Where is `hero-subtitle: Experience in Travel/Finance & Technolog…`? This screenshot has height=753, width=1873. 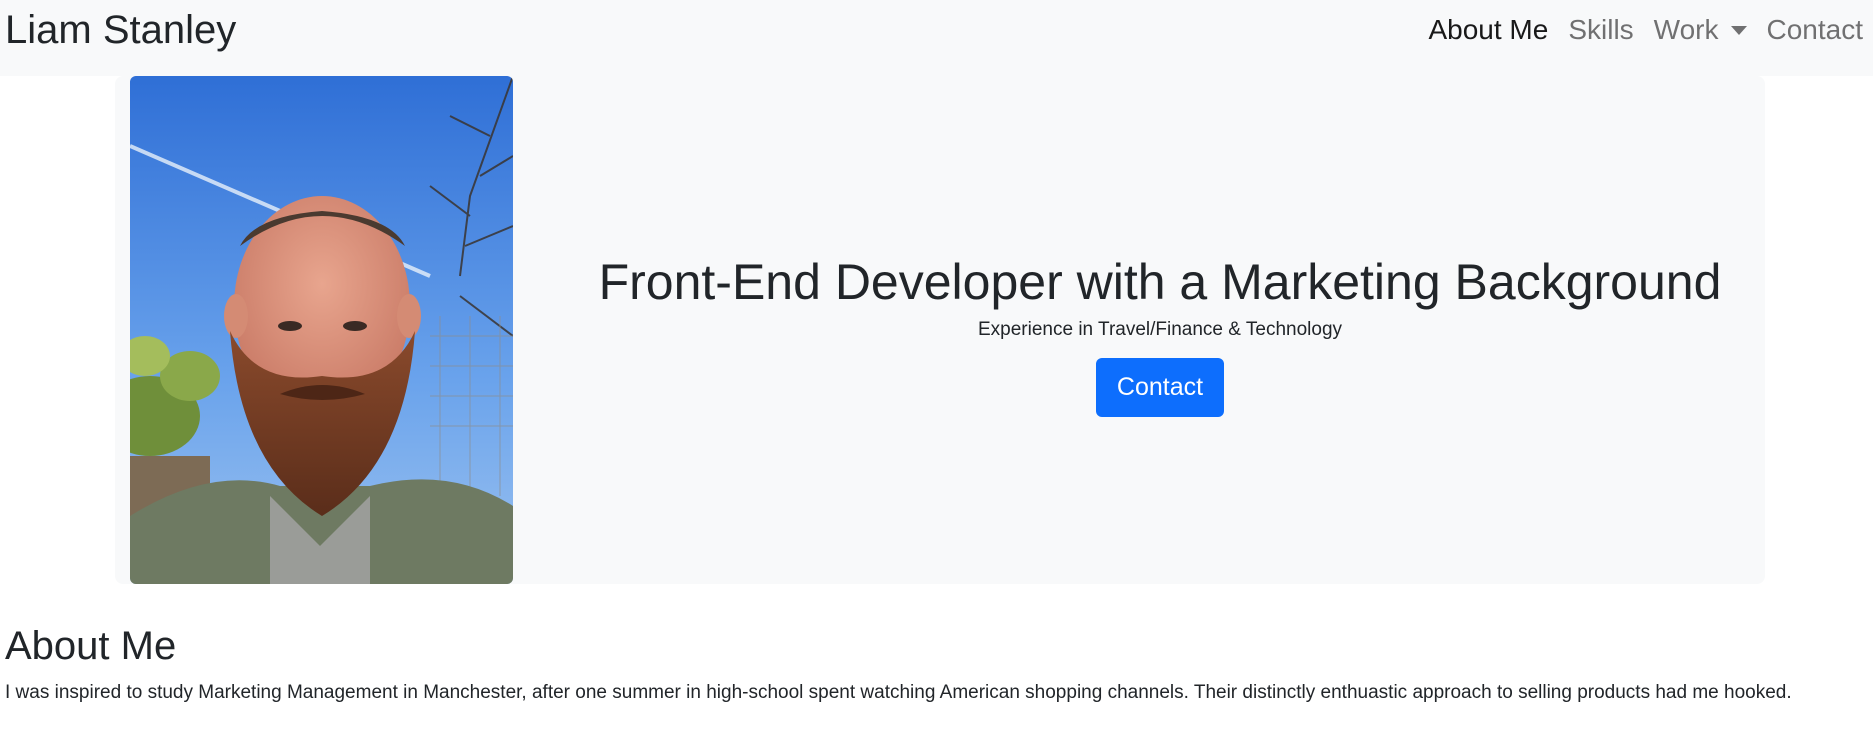 hero-subtitle: Experience in Travel/Finance & Technolog… is located at coordinates (1160, 329).